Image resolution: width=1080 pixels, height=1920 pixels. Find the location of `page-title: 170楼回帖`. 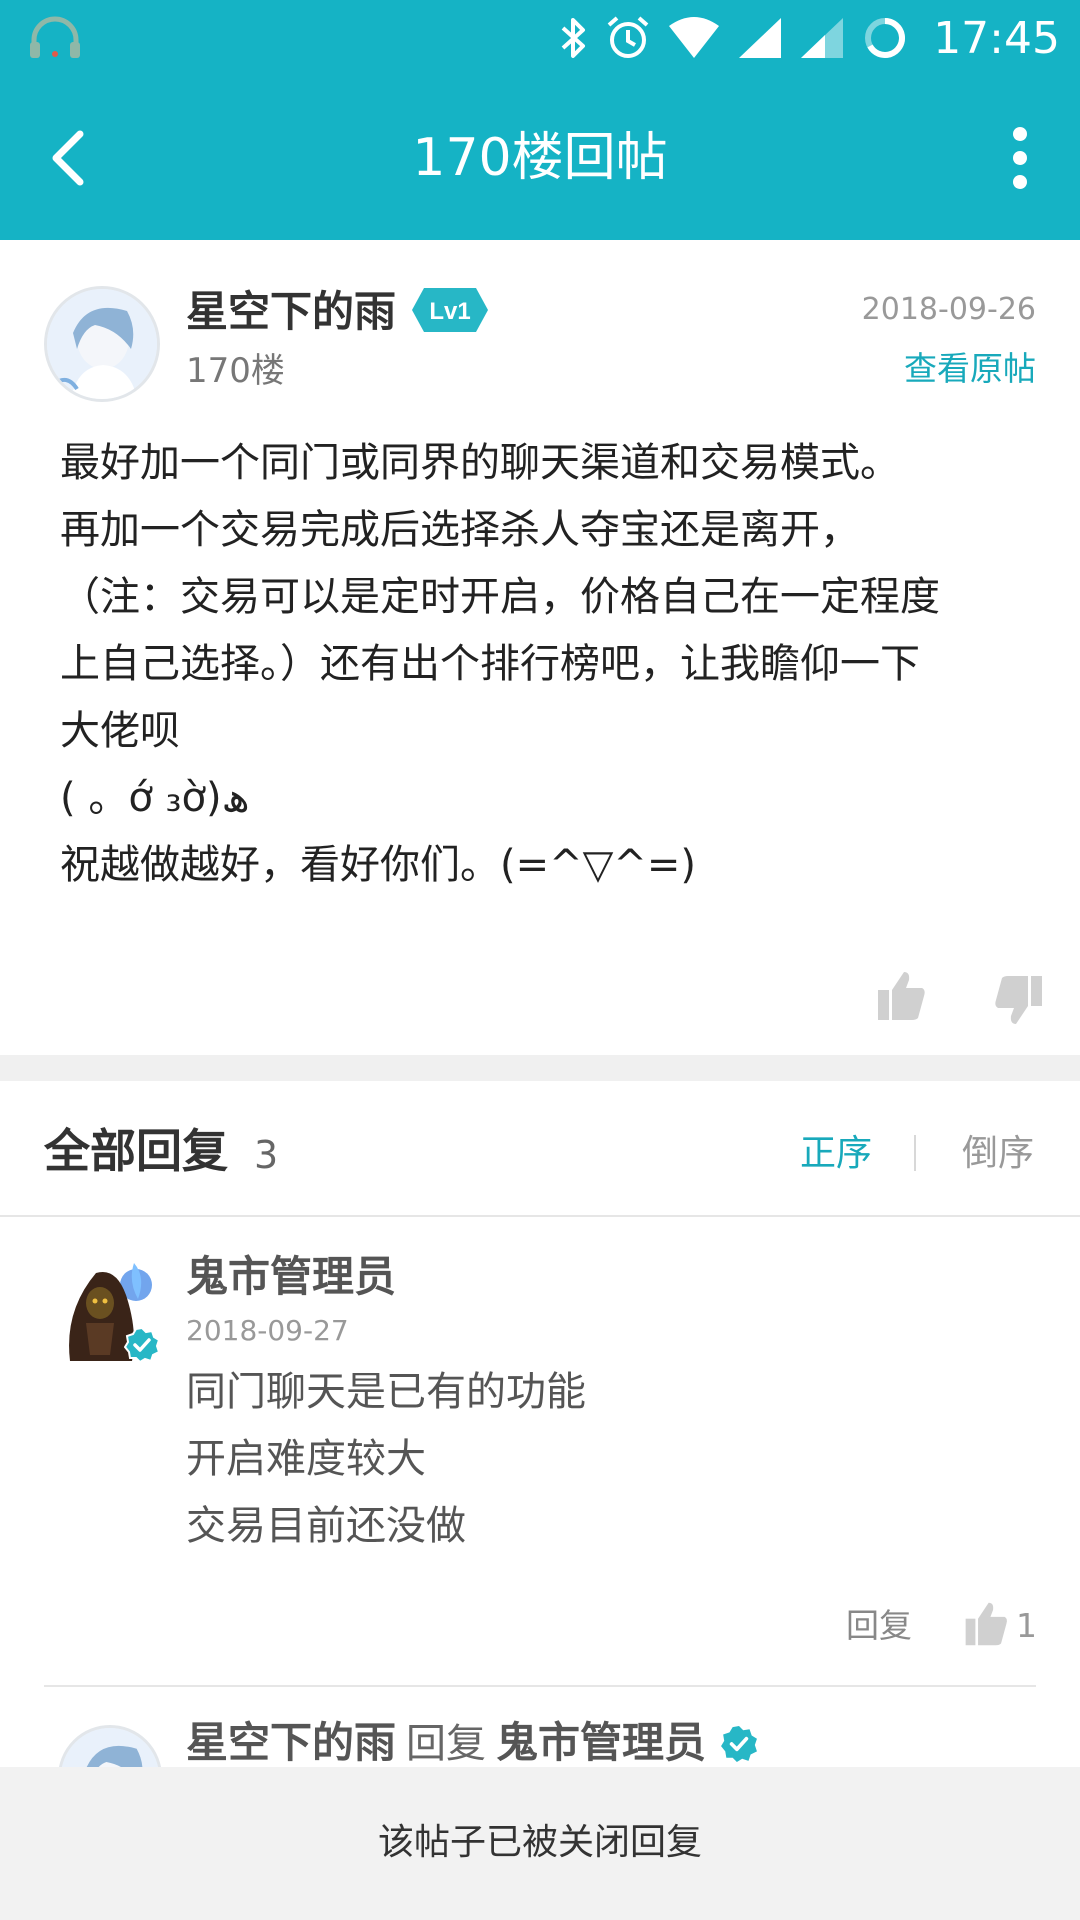

page-title: 170楼回帖 is located at coordinates (540, 158).